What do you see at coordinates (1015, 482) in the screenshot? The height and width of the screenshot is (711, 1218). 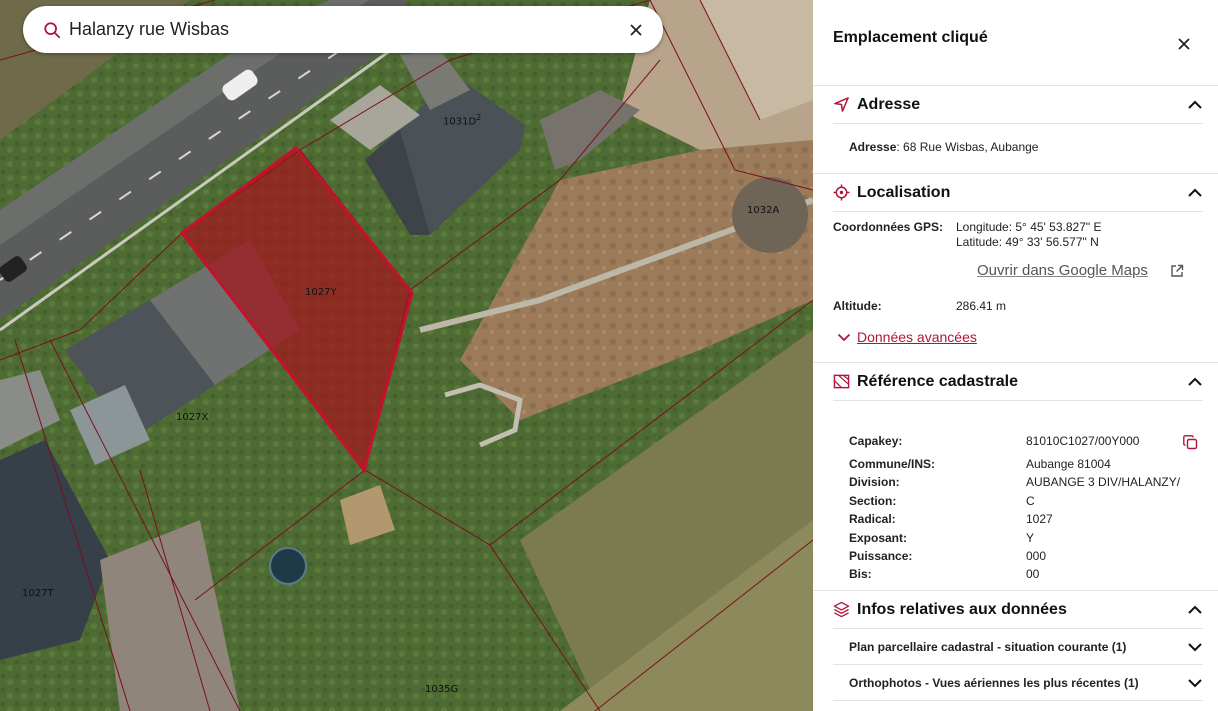 I see `cadastral-row: Division: AUBANGE 3 DIV/HALANZY/` at bounding box center [1015, 482].